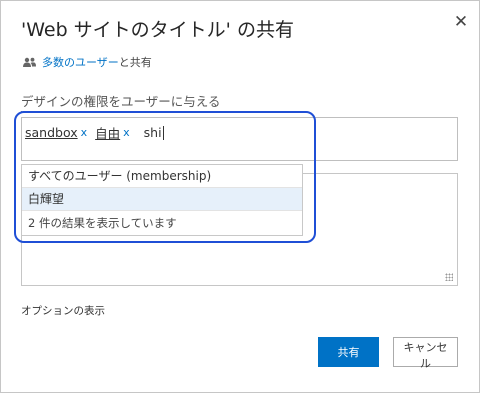 The width and height of the screenshot is (480, 393). I want to click on user-token-label: 自由, so click(107, 132).